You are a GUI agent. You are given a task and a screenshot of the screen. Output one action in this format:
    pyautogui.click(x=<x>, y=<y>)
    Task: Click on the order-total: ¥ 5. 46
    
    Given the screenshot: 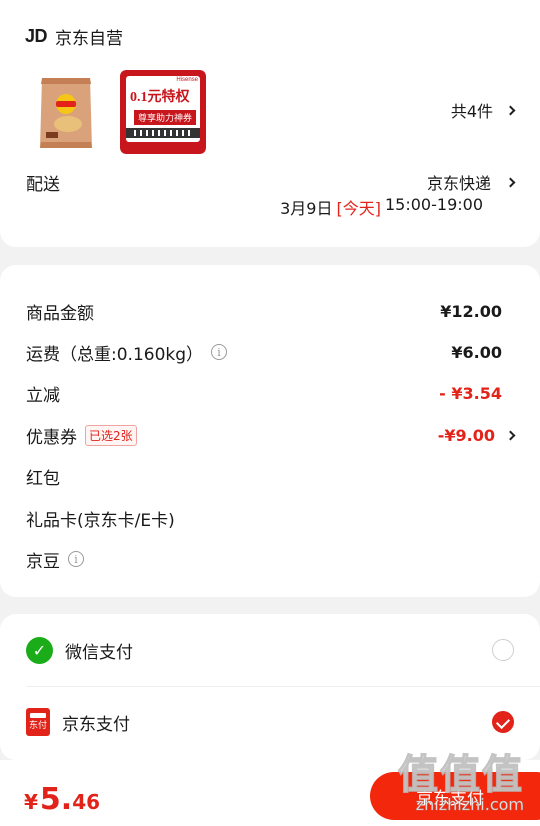 What is the action you would take?
    pyautogui.click(x=62, y=799)
    